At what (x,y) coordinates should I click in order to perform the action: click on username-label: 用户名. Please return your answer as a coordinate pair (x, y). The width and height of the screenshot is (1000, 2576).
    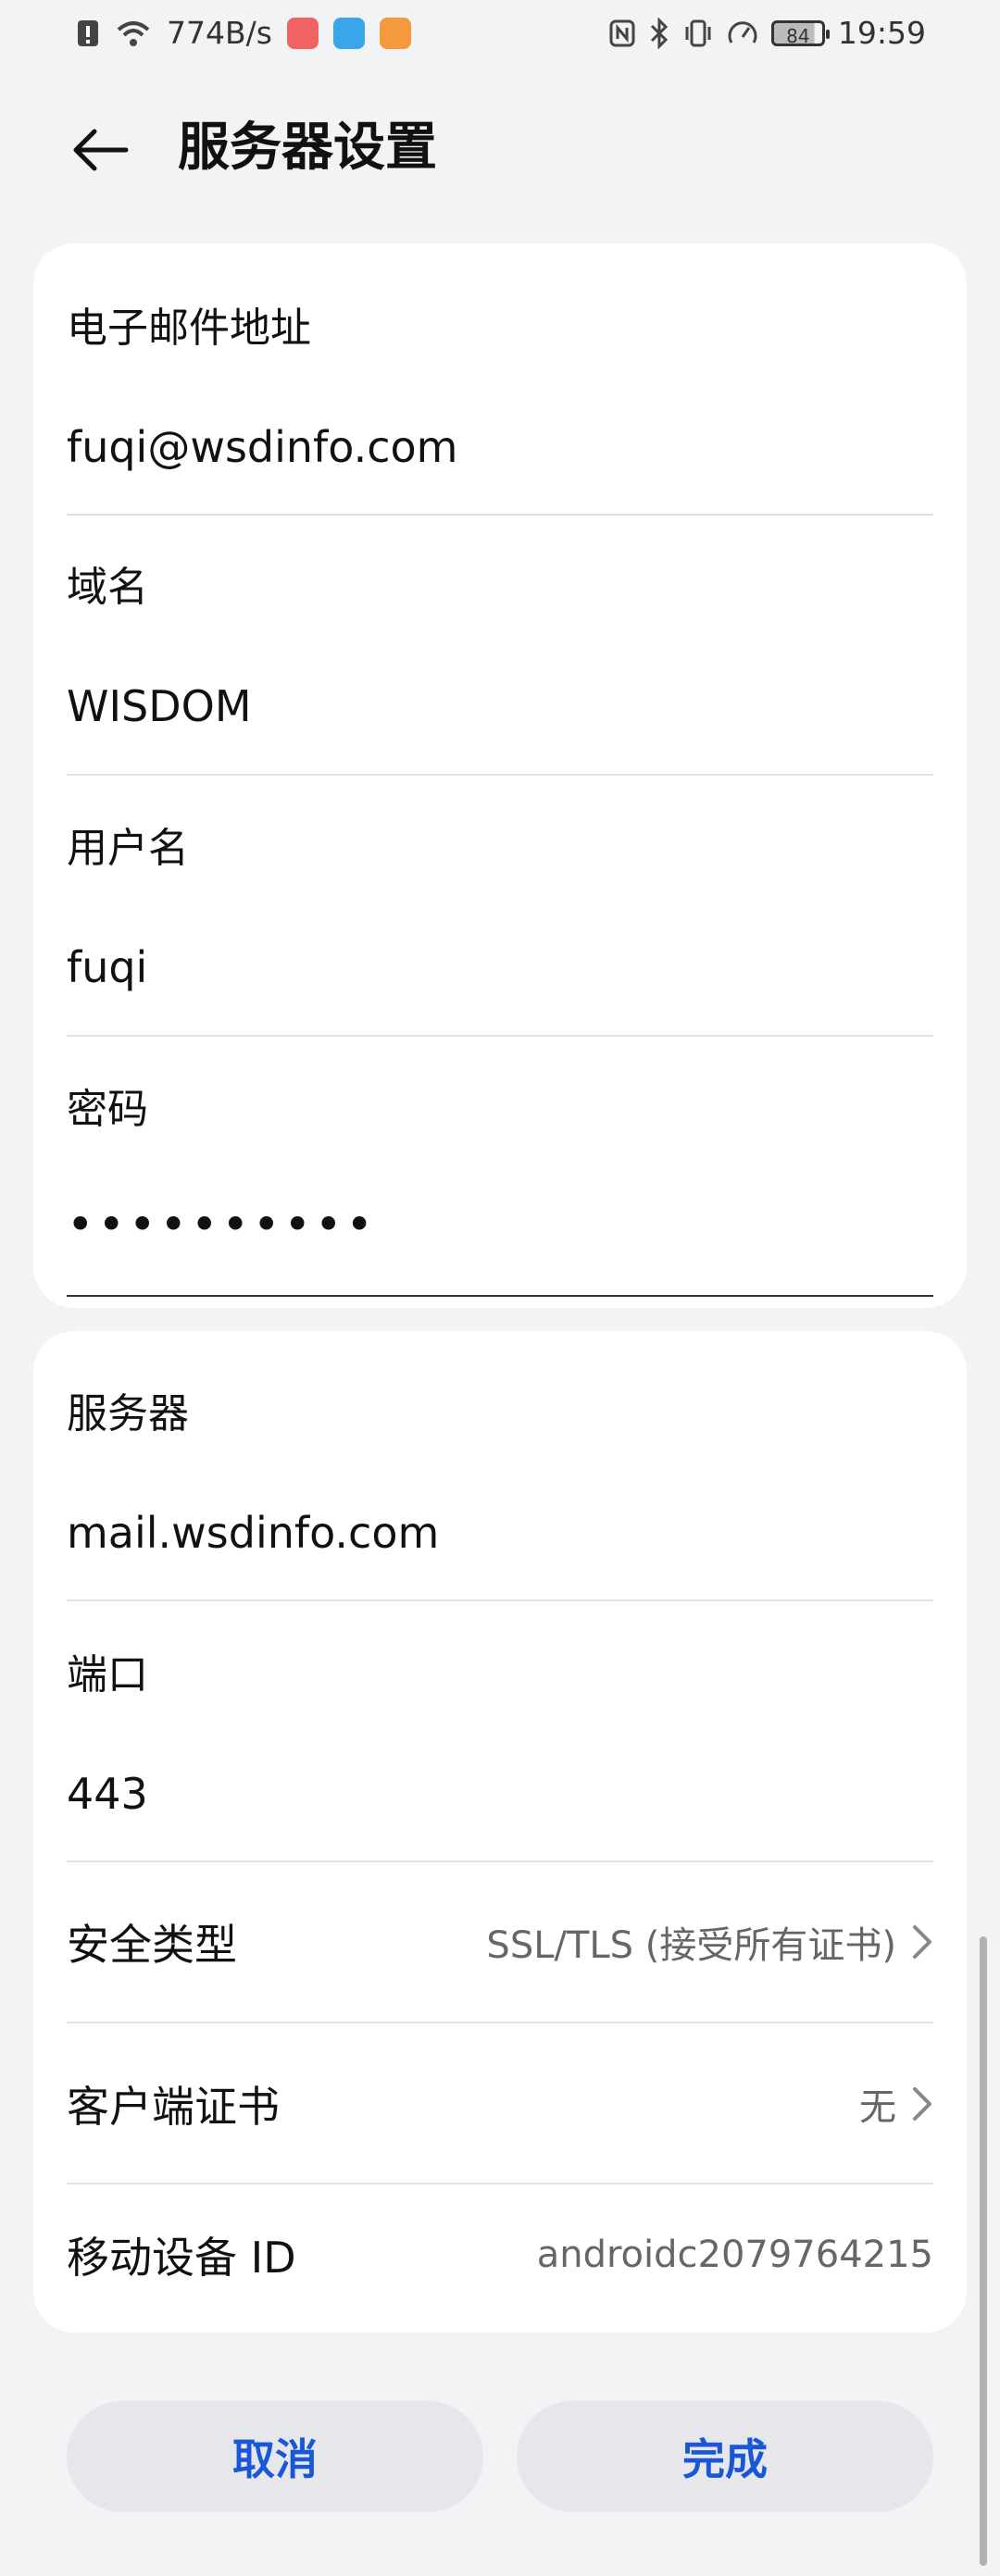
    Looking at the image, I should click on (128, 848).